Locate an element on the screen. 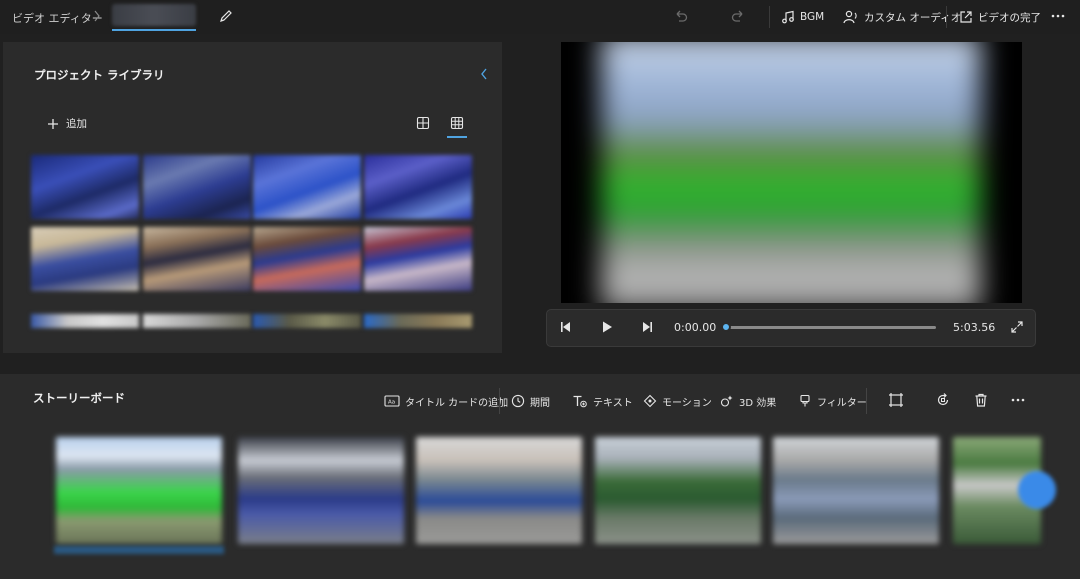 The width and height of the screenshot is (1080, 579). duration-button: 期間 is located at coordinates (530, 401).